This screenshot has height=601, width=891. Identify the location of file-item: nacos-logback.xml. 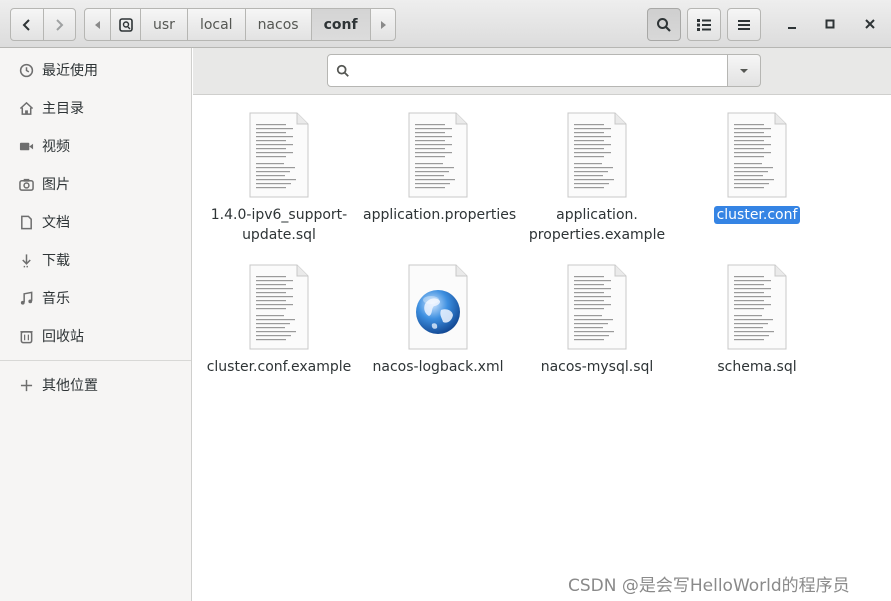
(438, 313).